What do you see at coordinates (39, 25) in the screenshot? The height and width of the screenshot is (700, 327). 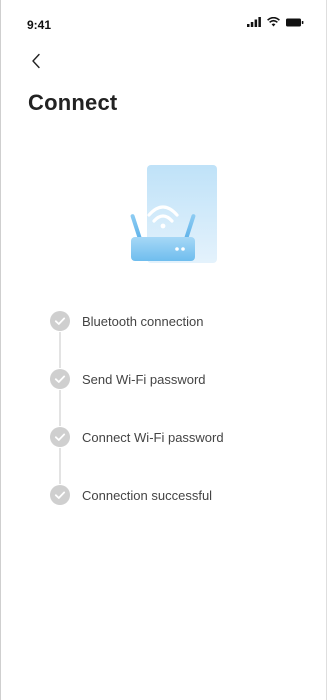 I see `status-time: 9:41` at bounding box center [39, 25].